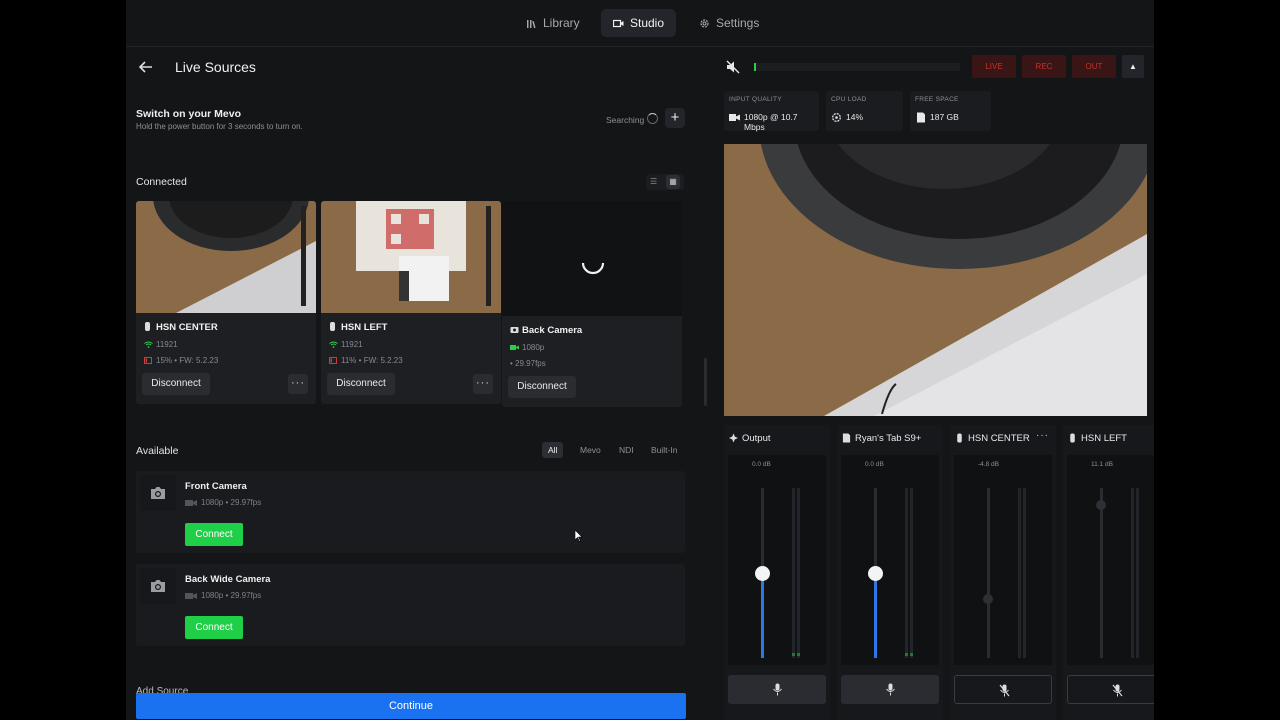 Image resolution: width=1280 pixels, height=720 pixels. I want to click on studio-icon, so click(618, 23).